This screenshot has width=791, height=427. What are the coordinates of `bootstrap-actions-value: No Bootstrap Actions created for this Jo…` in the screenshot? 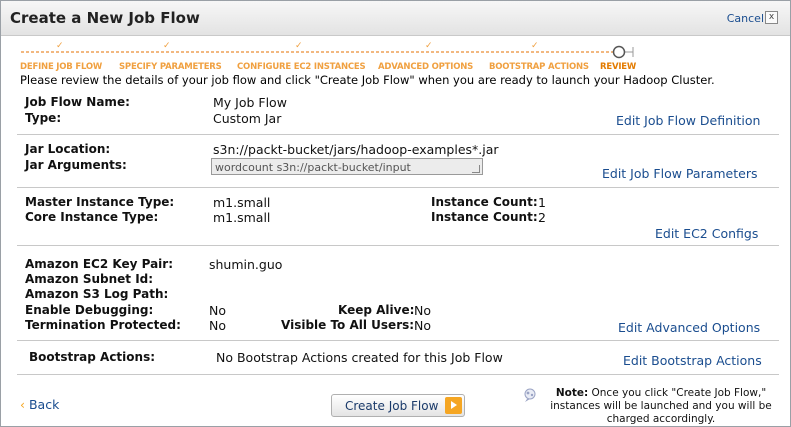 It's located at (359, 357).